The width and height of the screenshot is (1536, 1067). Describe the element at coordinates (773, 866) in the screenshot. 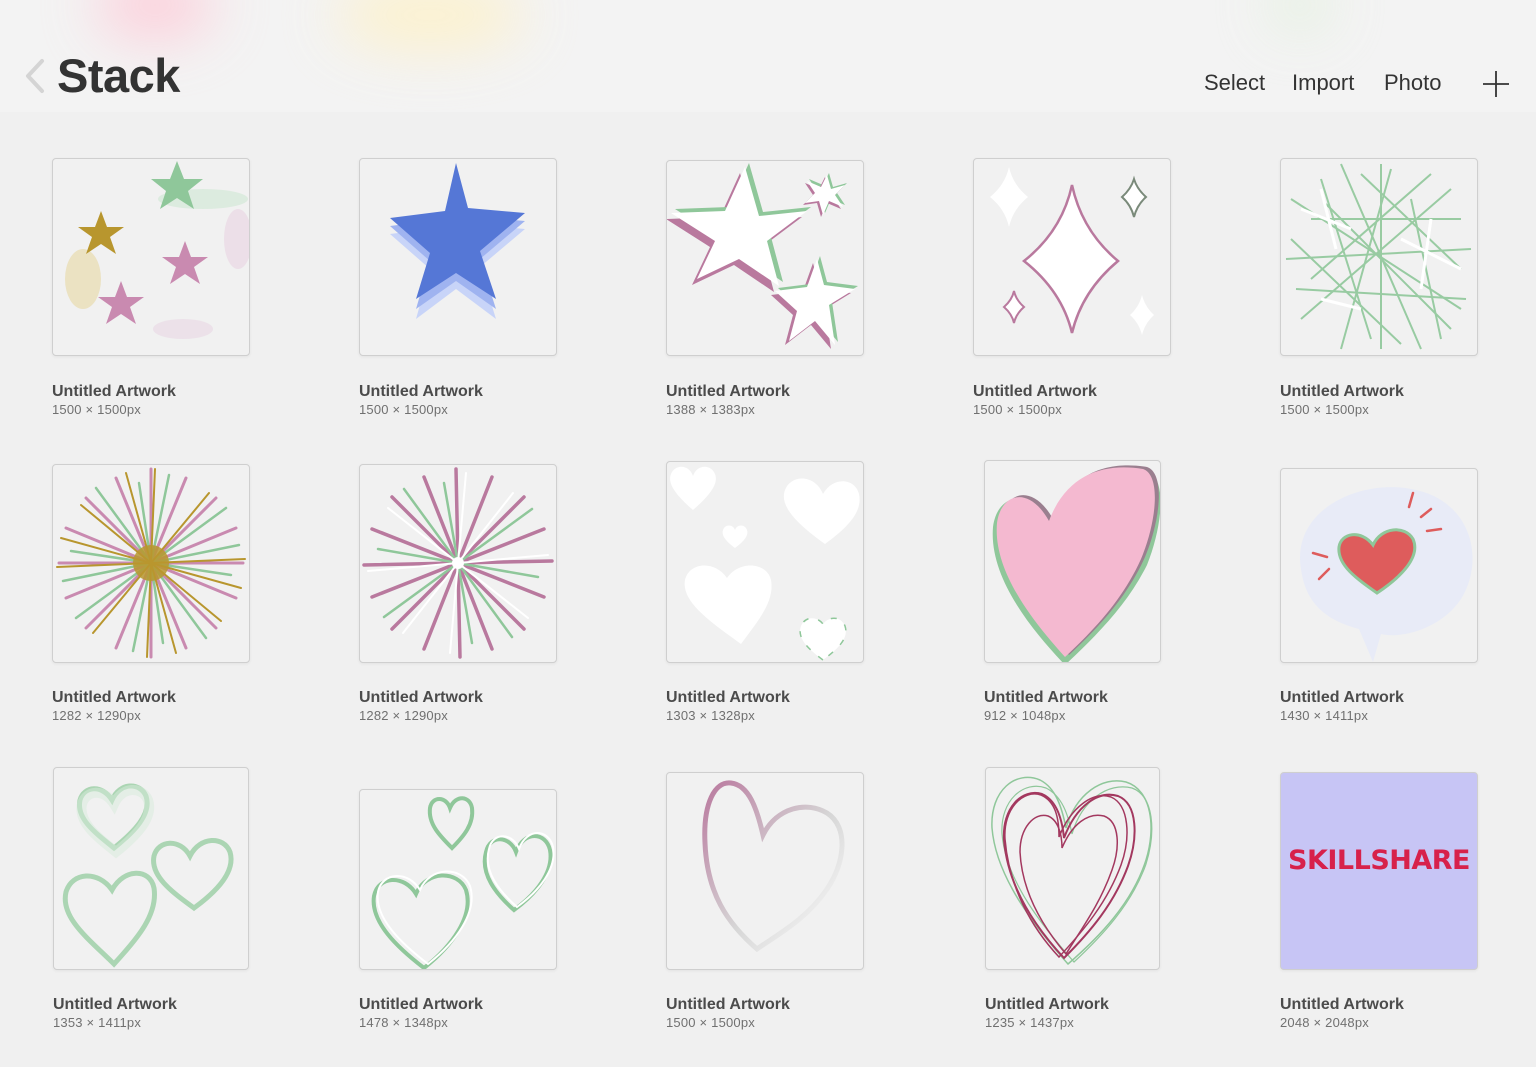

I see `gradient-heart-thumbnail-image` at that location.